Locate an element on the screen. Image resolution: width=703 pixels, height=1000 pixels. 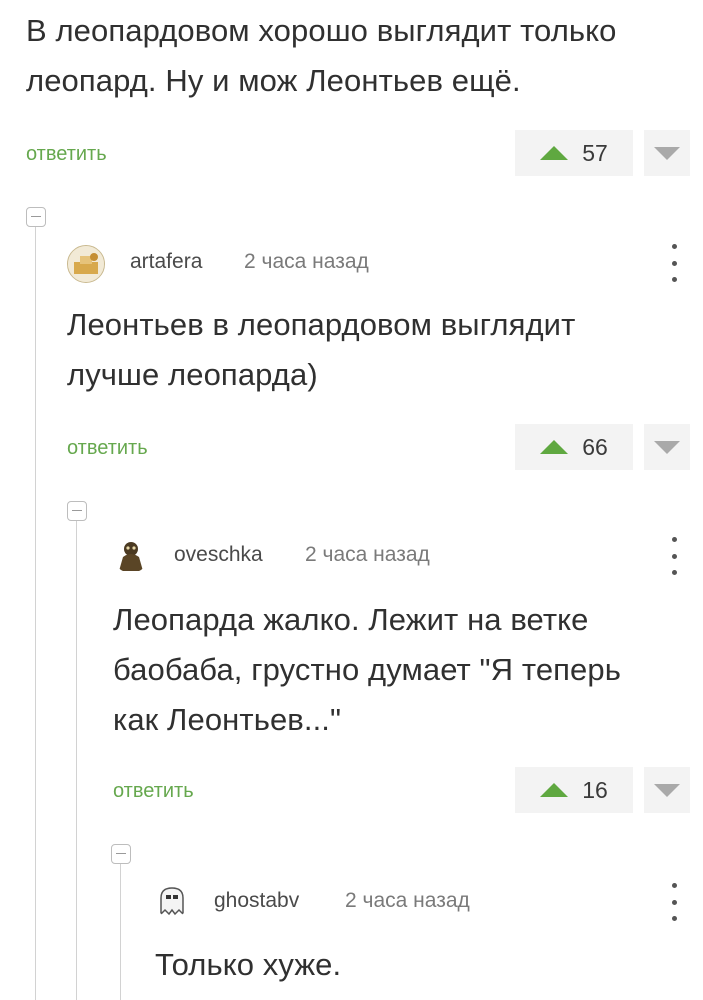
reply2-downvote-button is located at coordinates (667, 790).